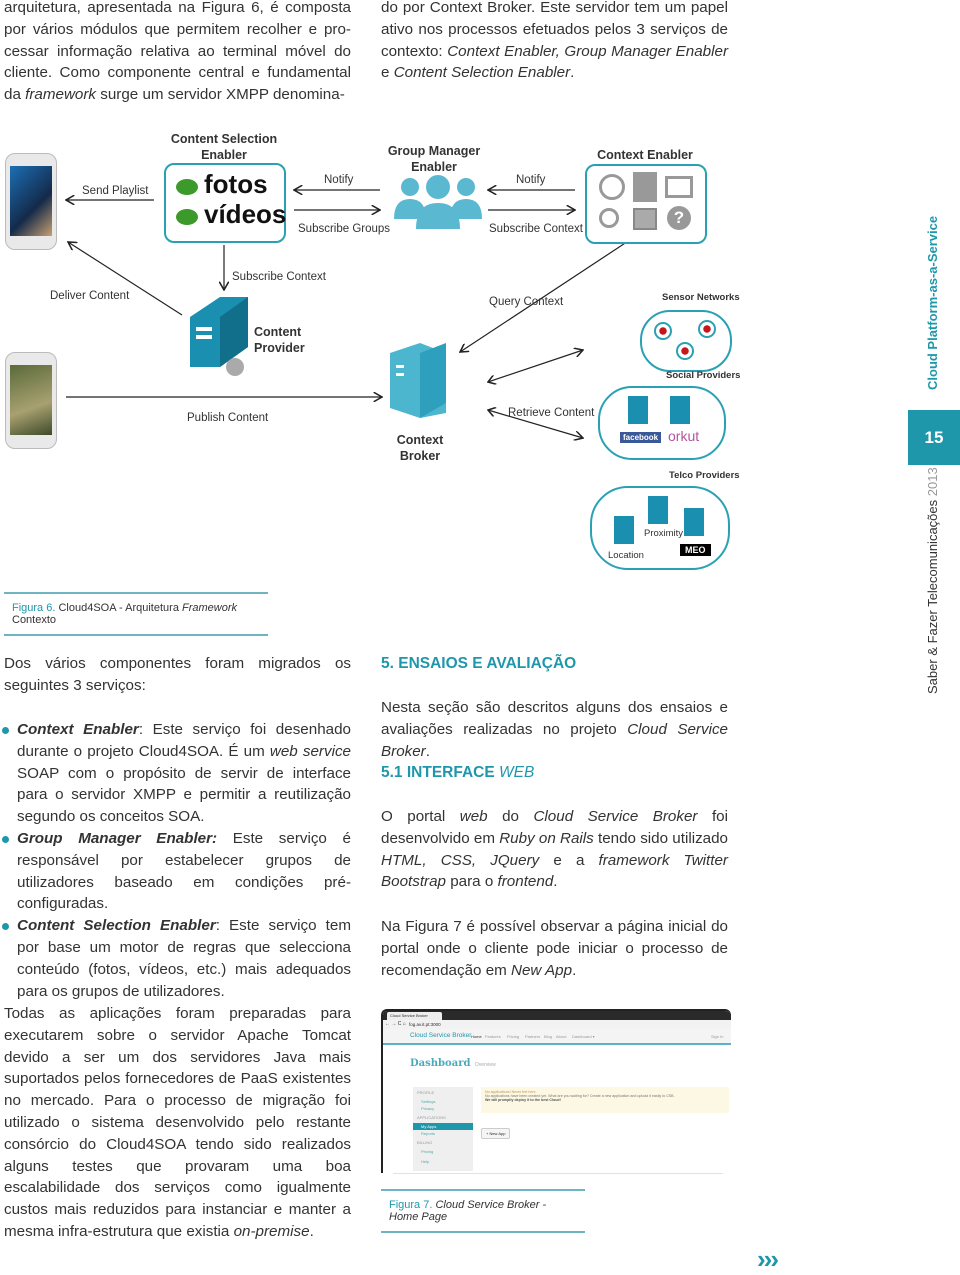 This screenshot has height=1275, width=960. What do you see at coordinates (339, 180) in the screenshot?
I see `label-notify-1: Notify` at bounding box center [339, 180].